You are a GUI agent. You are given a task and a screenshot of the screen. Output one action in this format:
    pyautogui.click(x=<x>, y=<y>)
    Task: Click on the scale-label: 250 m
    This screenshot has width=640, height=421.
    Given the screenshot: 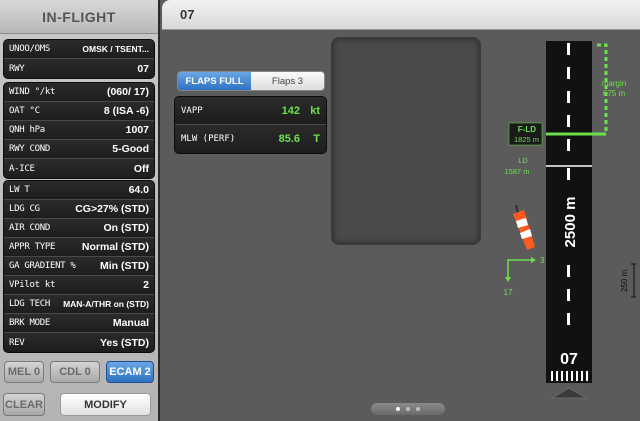 What is the action you would take?
    pyautogui.click(x=624, y=281)
    